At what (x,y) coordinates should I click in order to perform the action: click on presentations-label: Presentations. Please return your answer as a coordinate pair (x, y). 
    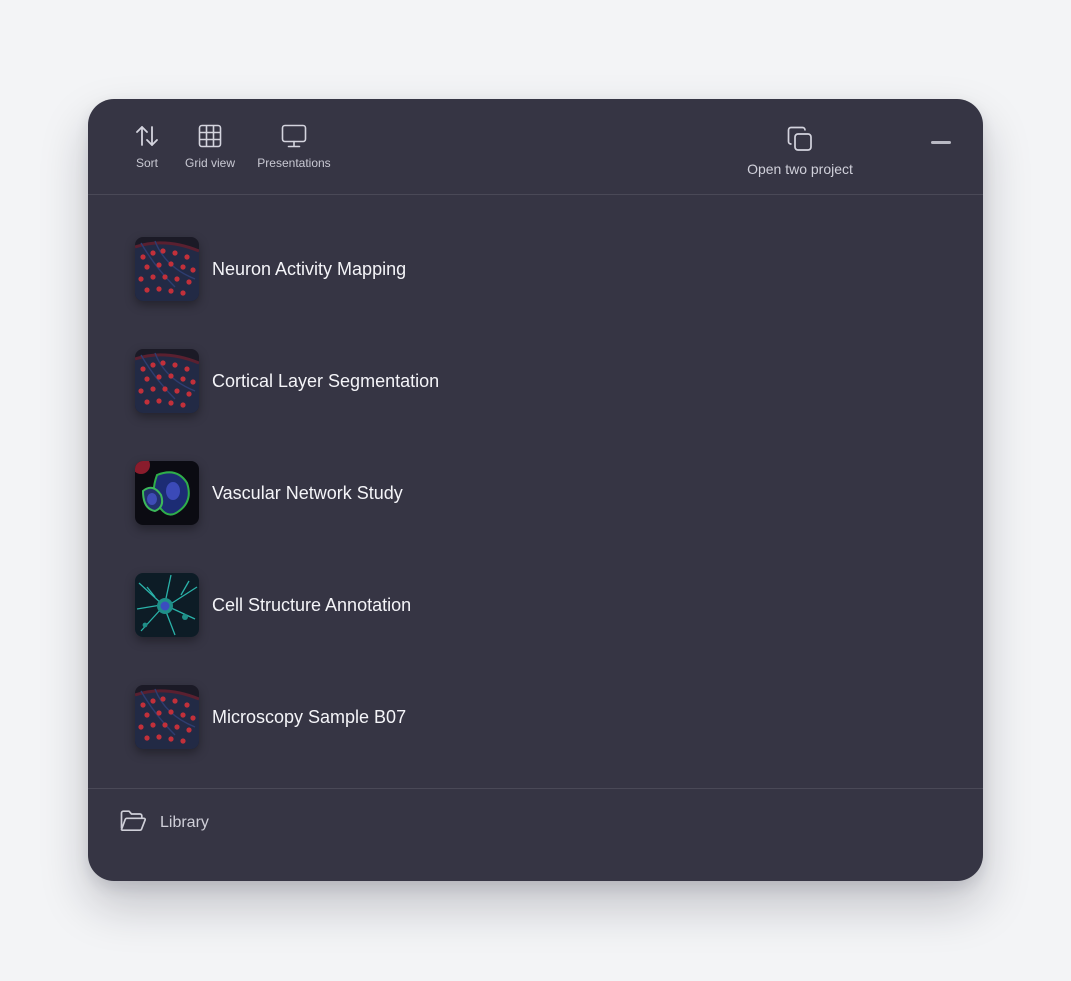
    Looking at the image, I should click on (294, 163).